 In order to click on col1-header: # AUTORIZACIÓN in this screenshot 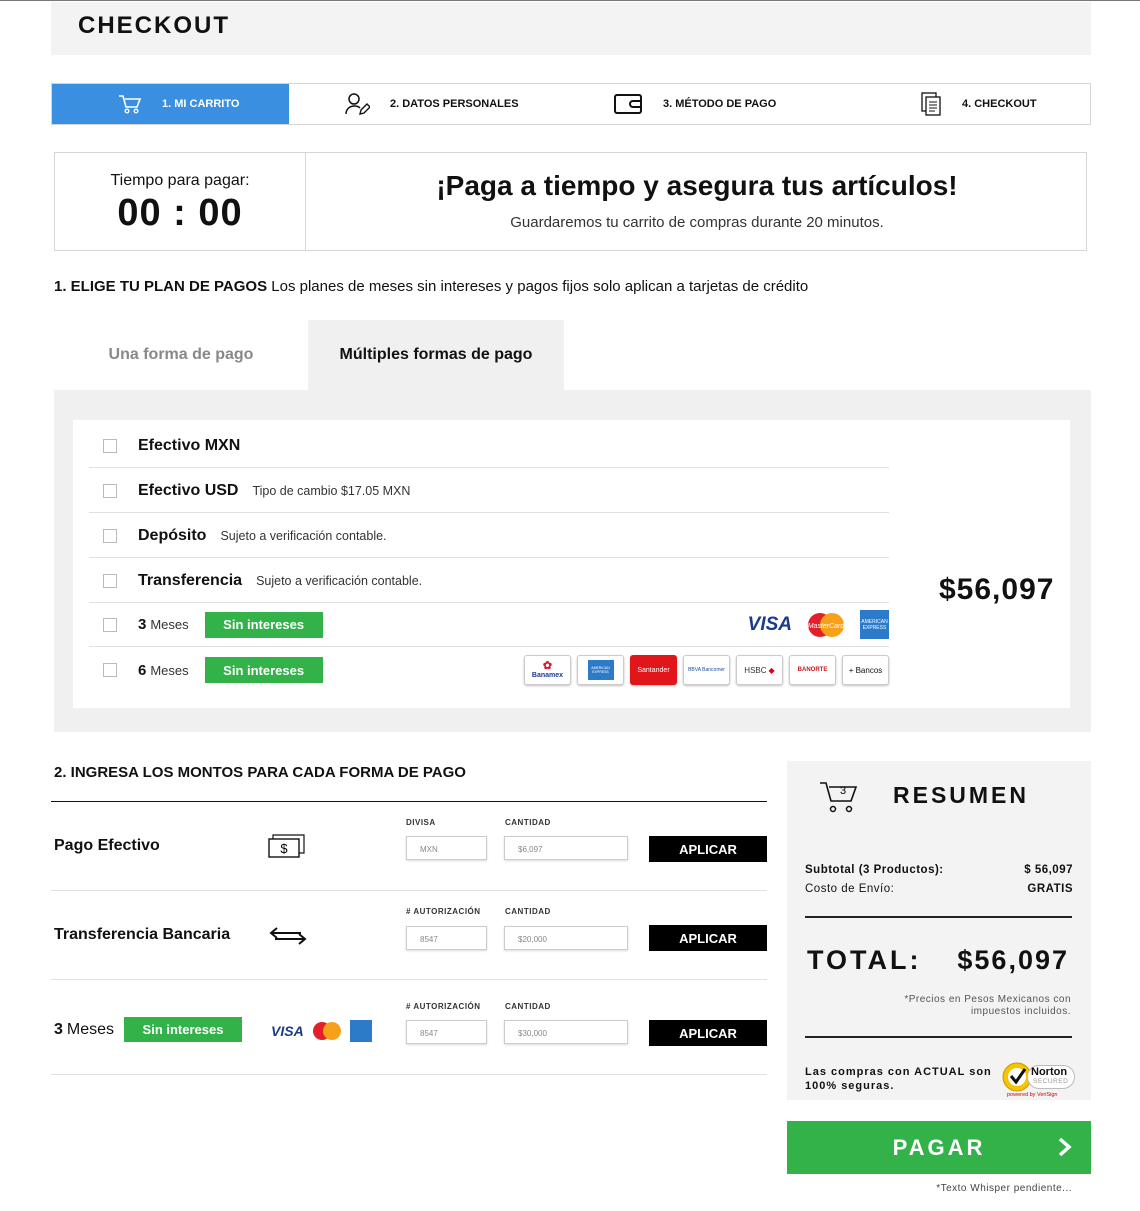, I will do `click(443, 911)`.